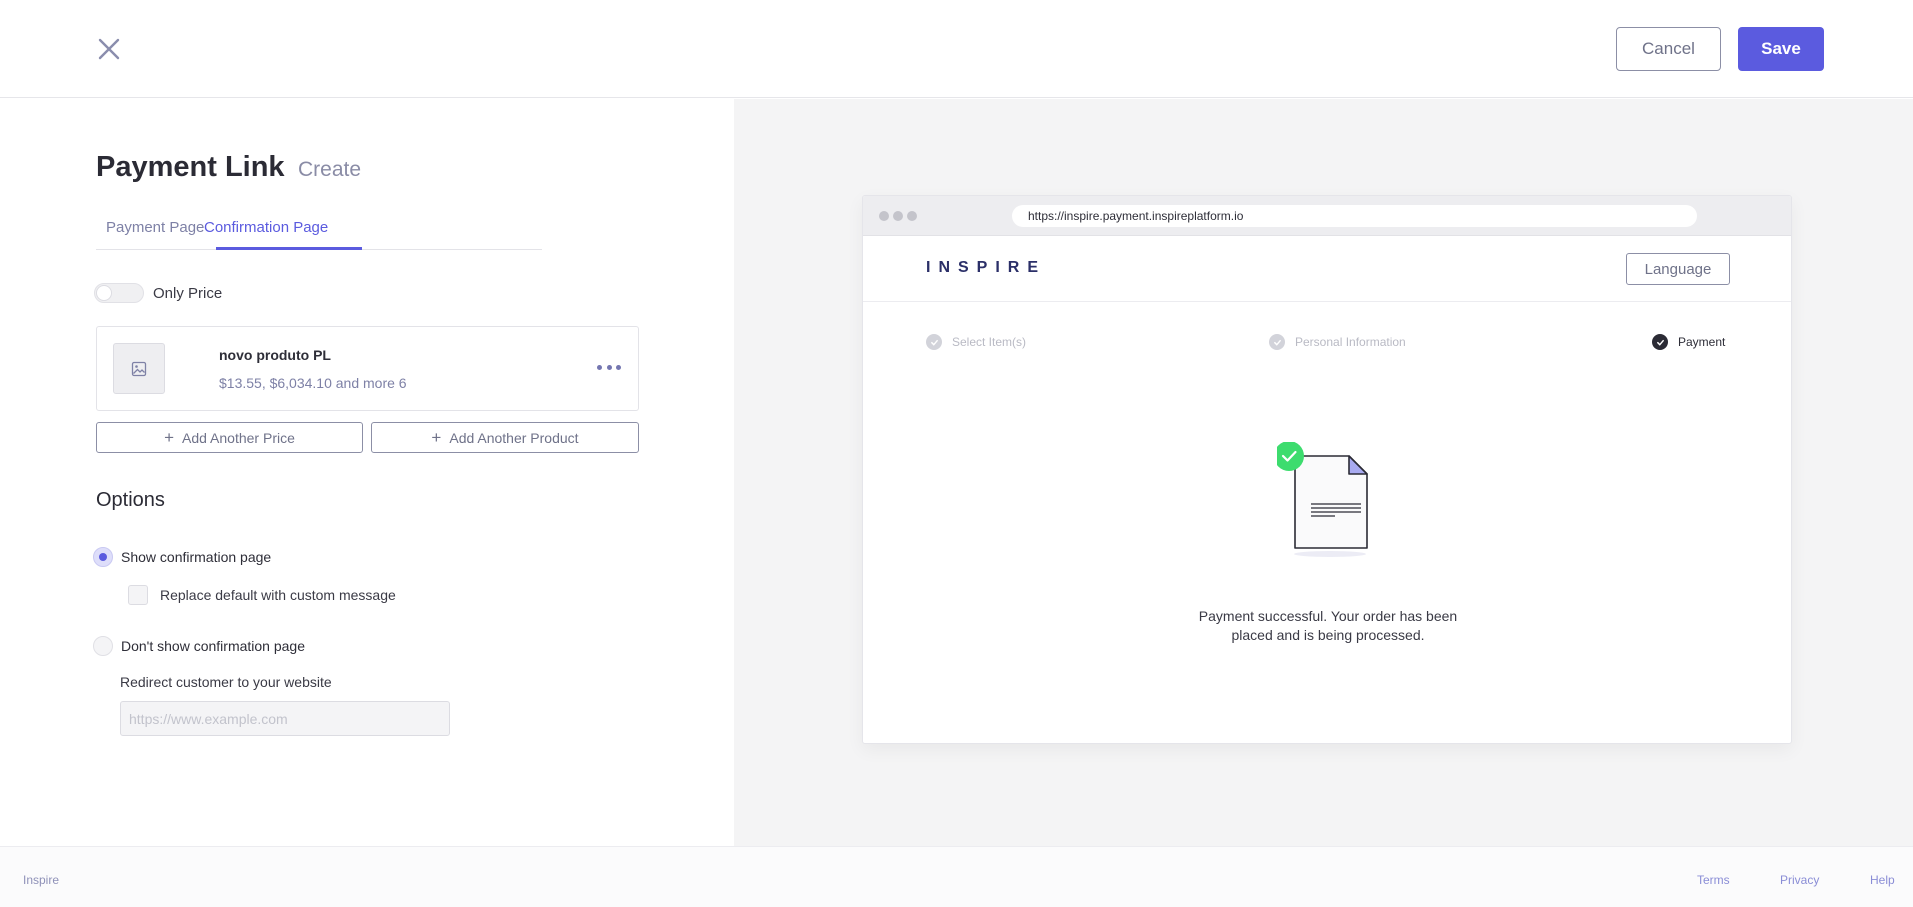 This screenshot has height=907, width=1913. What do you see at coordinates (1678, 269) in the screenshot?
I see `language-button: Language` at bounding box center [1678, 269].